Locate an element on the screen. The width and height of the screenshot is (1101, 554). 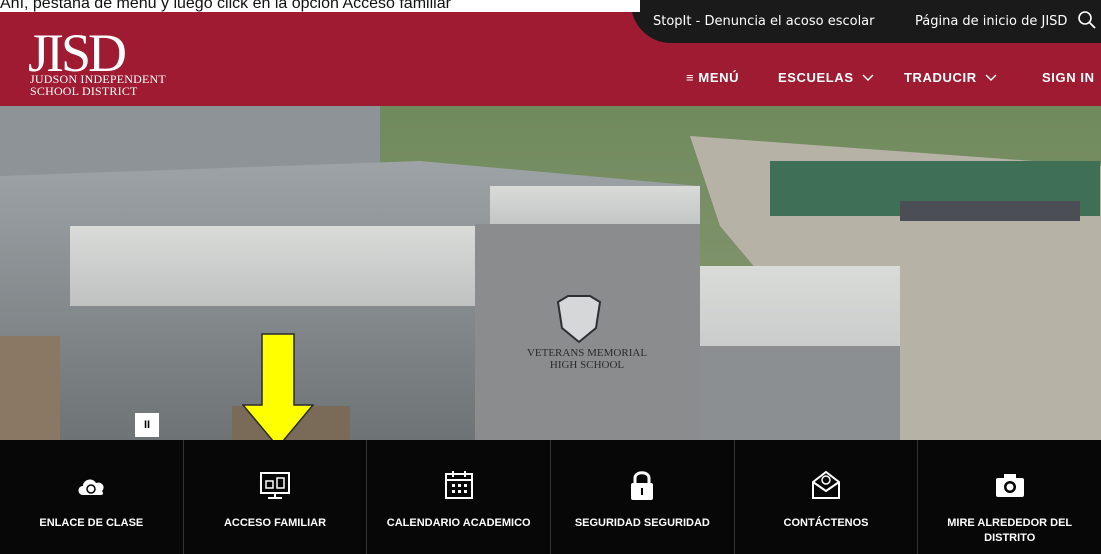
translate-dropdown: TRADUCIR is located at coordinates (950, 77).